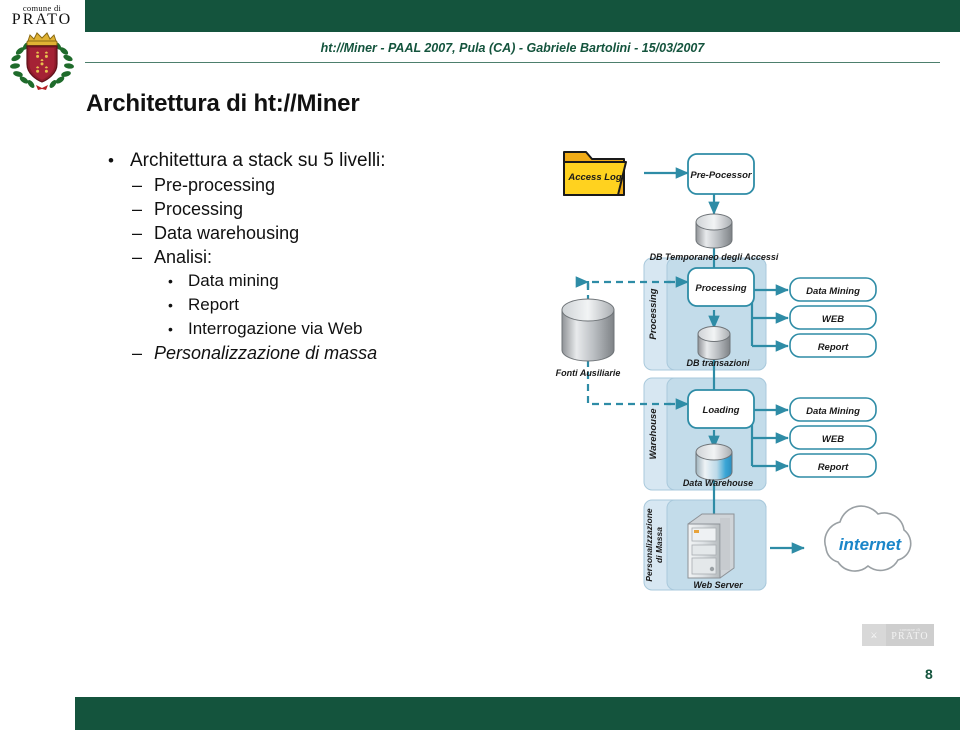  What do you see at coordinates (215, 185) in the screenshot?
I see `bullet-text: Pre-processing` at bounding box center [215, 185].